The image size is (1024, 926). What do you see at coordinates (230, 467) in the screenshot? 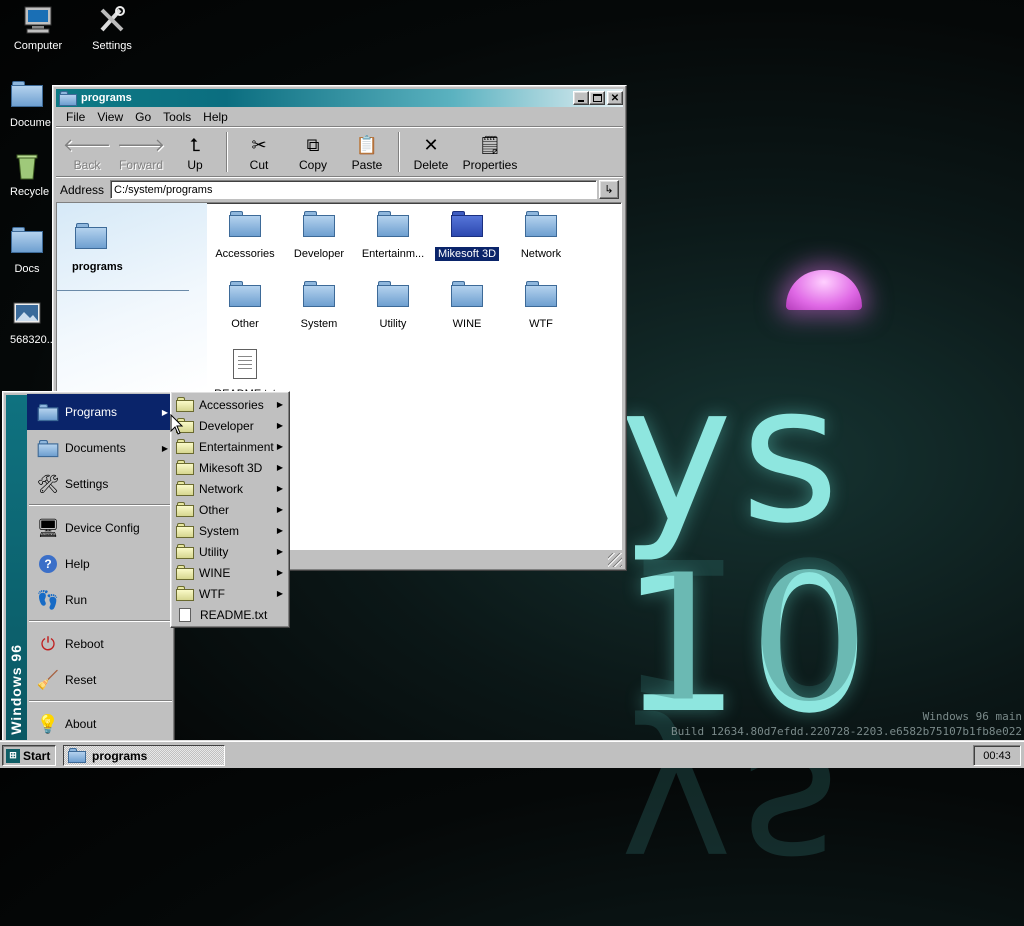
I see `submenu-item-mikesoft-3d: Mikesoft 3D ▶` at bounding box center [230, 467].